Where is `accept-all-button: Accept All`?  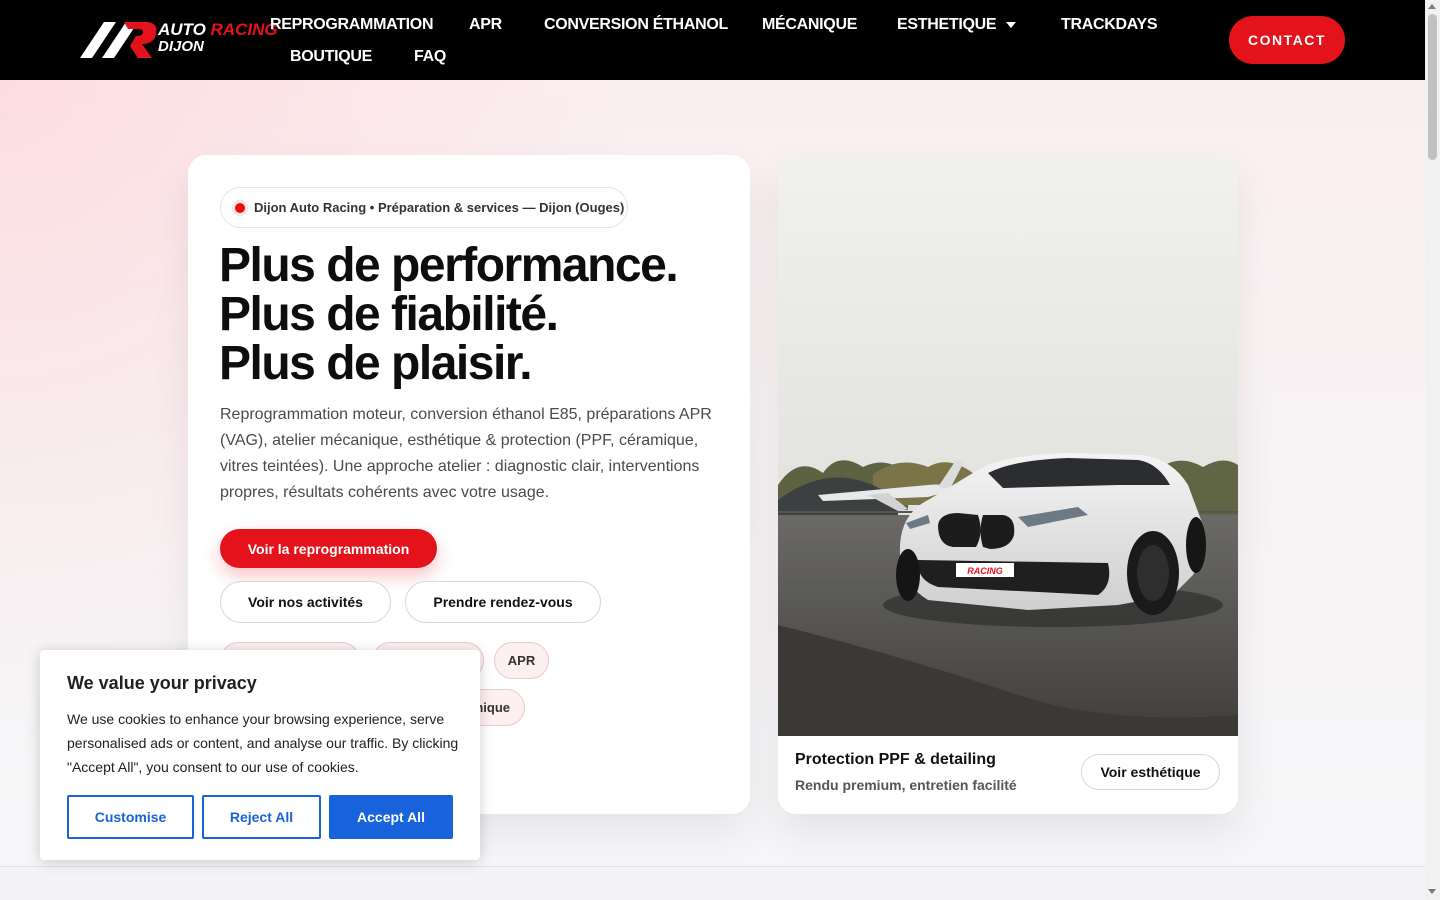
accept-all-button: Accept All is located at coordinates (391, 817).